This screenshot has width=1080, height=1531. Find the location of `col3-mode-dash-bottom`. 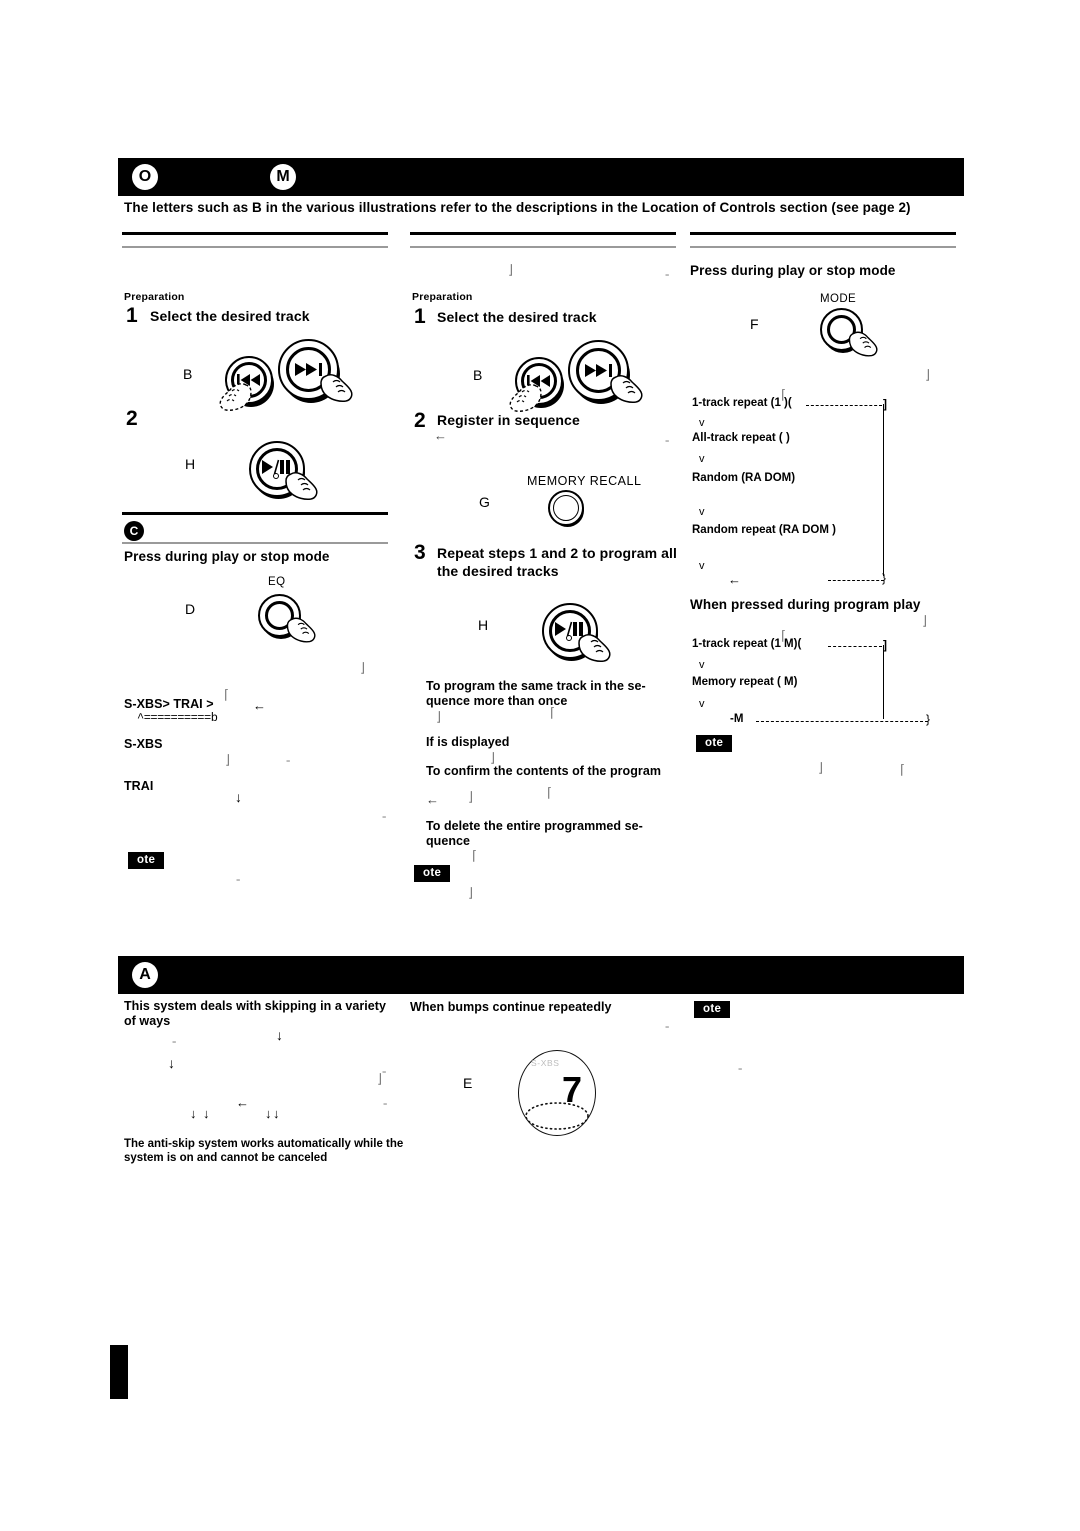

col3-mode-dash-bottom is located at coordinates (856, 580).